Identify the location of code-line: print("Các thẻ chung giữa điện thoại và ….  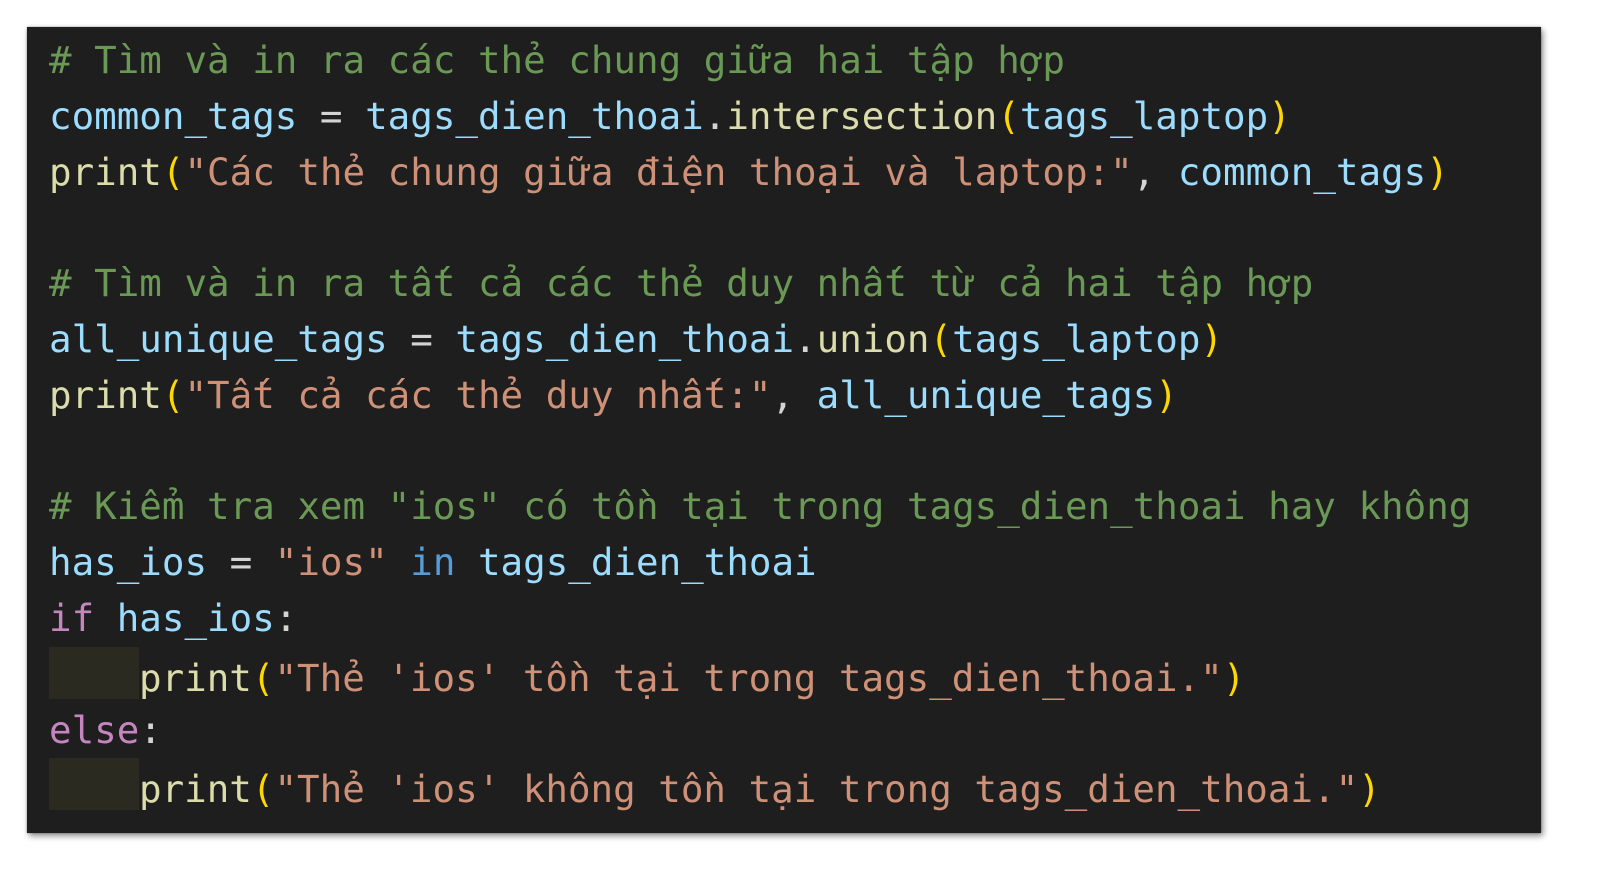
(760, 173).